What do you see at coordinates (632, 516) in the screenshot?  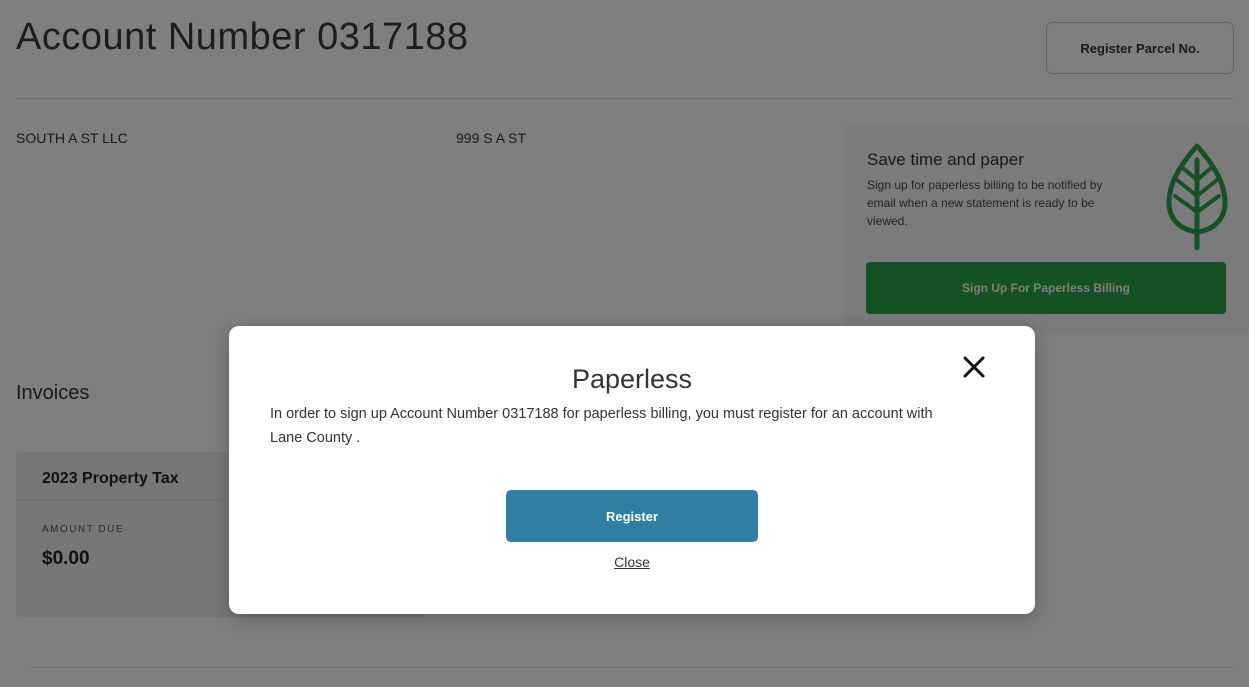 I see `register-button: Register` at bounding box center [632, 516].